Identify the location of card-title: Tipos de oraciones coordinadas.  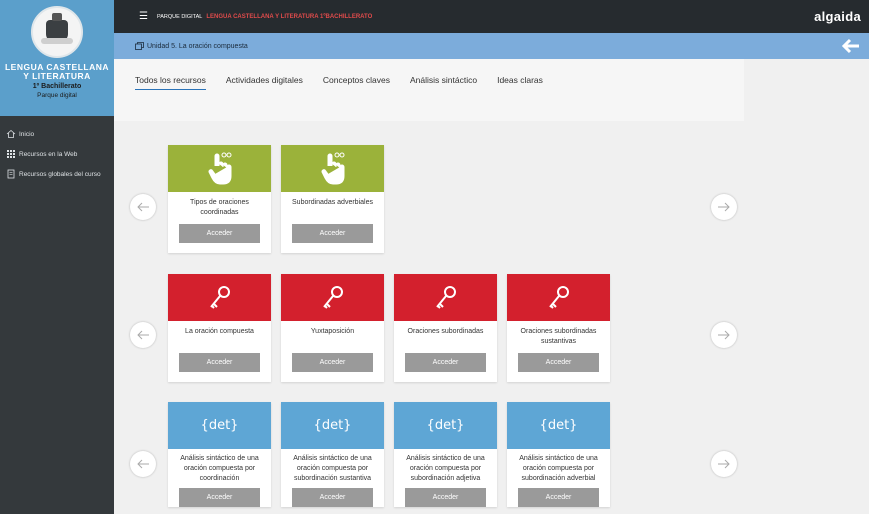
(219, 207).